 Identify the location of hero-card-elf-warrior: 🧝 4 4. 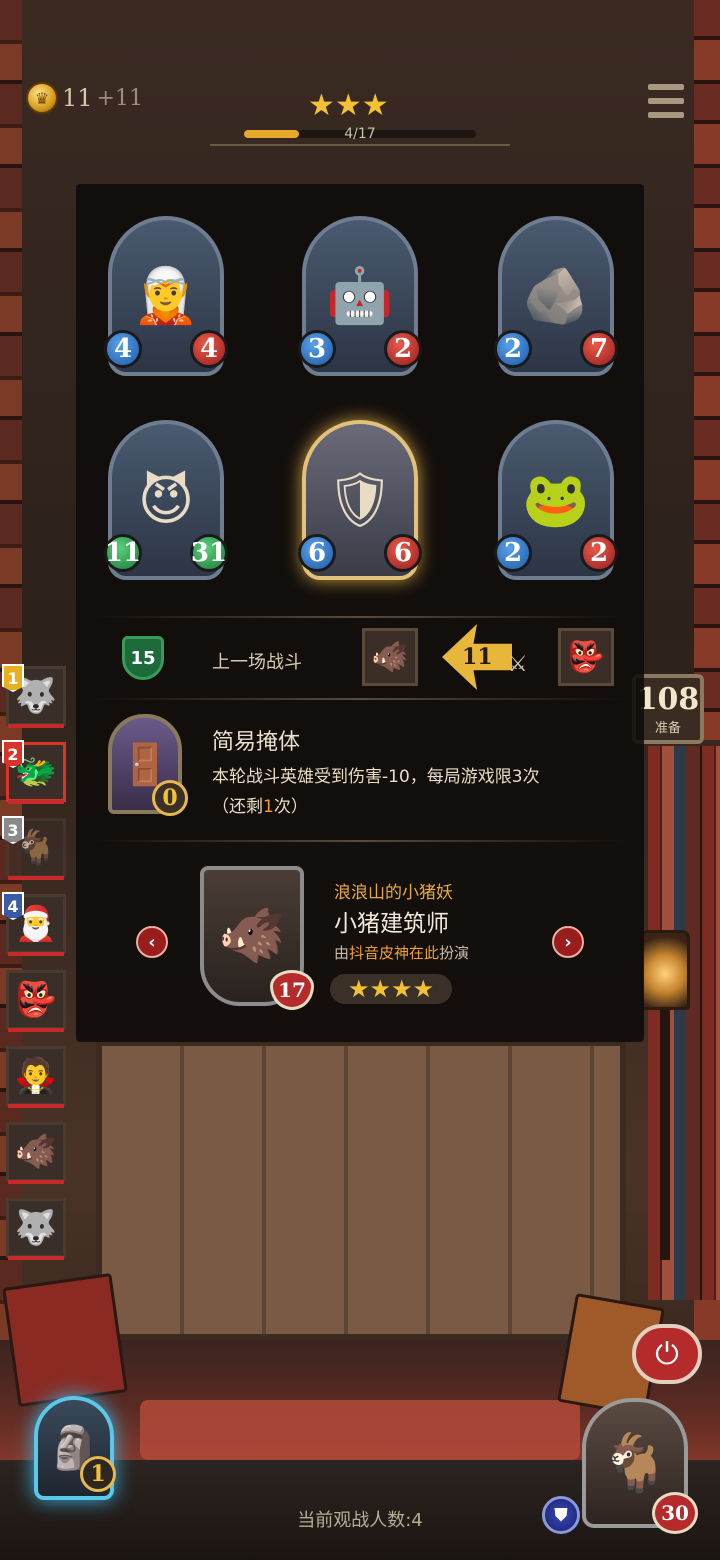
(166, 296).